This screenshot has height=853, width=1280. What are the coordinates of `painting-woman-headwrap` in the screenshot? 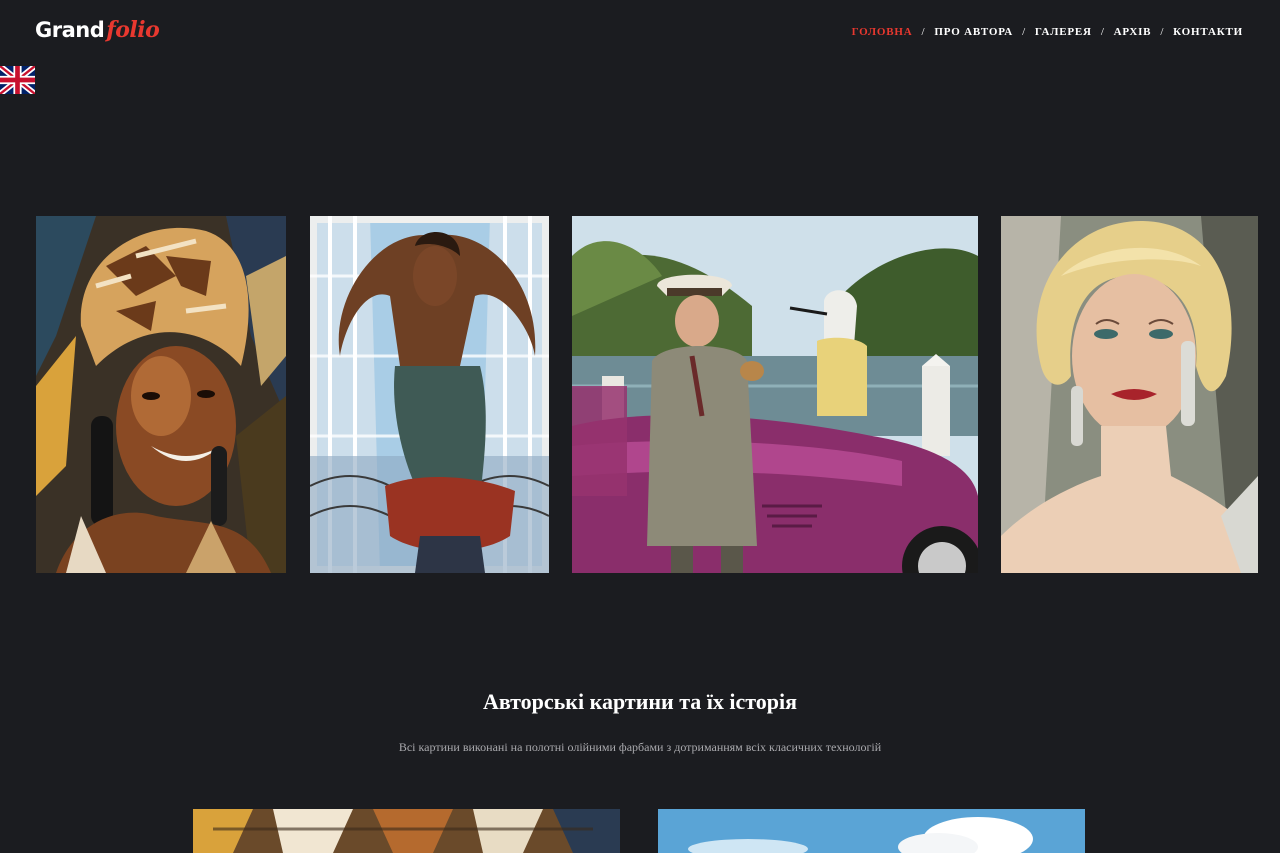 It's located at (161, 394).